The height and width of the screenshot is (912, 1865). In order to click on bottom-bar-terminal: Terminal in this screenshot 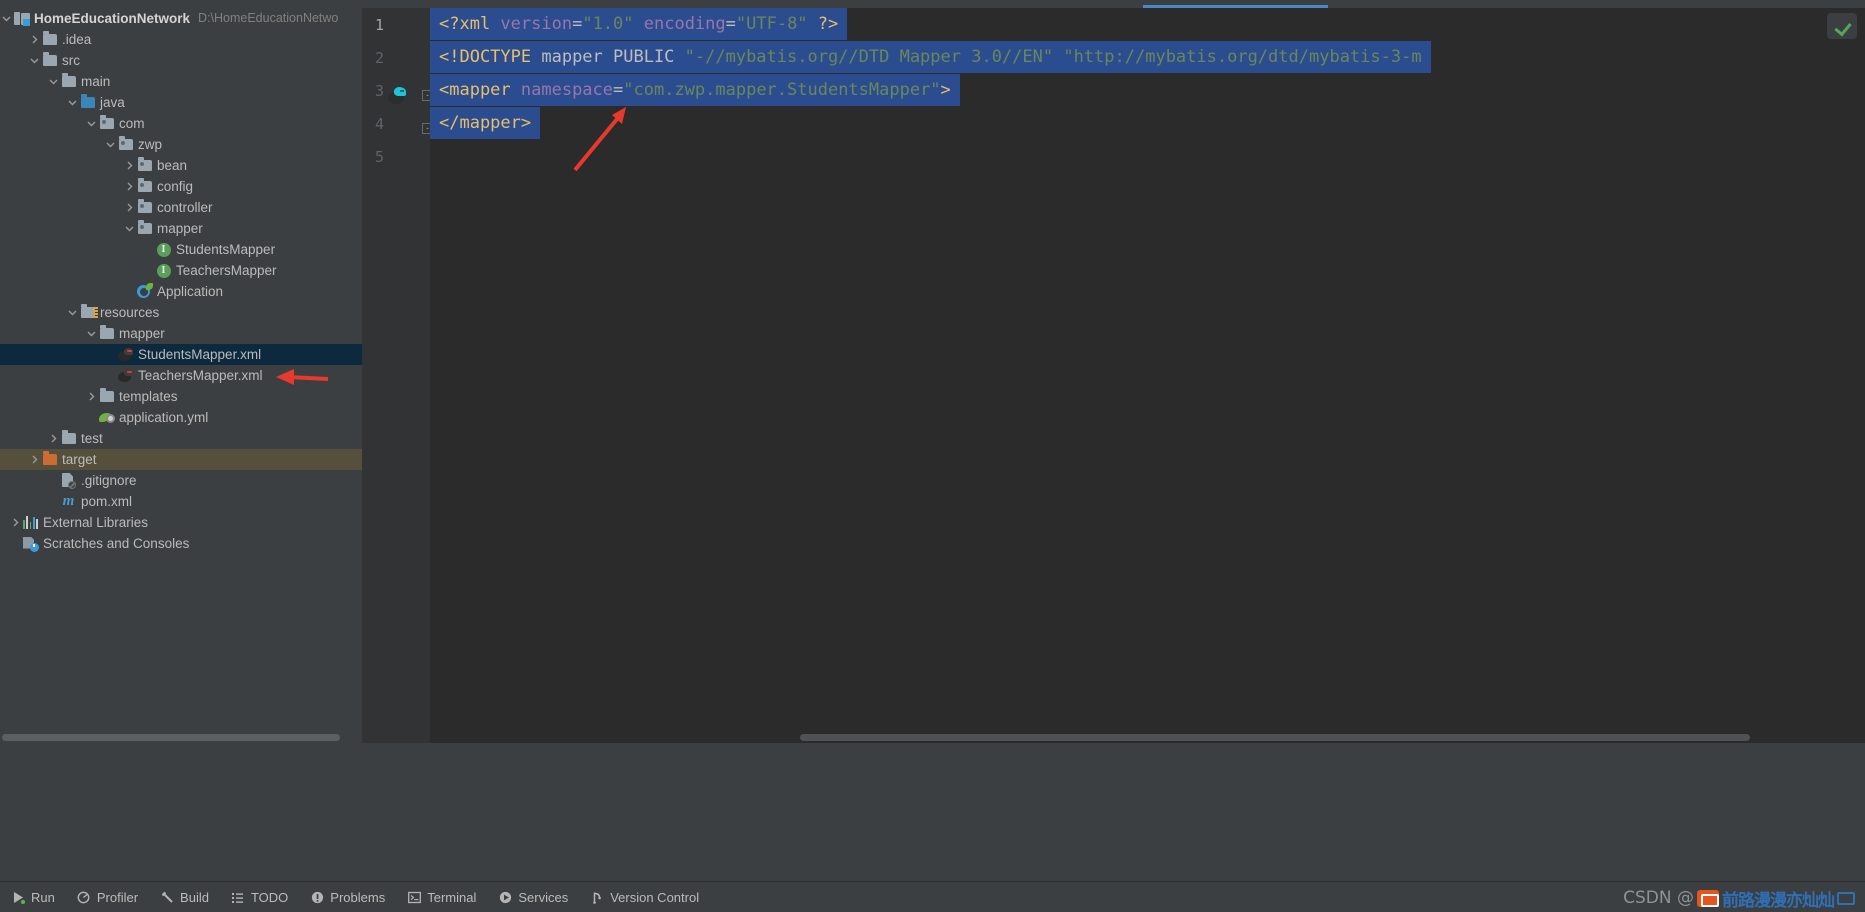, I will do `click(441, 897)`.